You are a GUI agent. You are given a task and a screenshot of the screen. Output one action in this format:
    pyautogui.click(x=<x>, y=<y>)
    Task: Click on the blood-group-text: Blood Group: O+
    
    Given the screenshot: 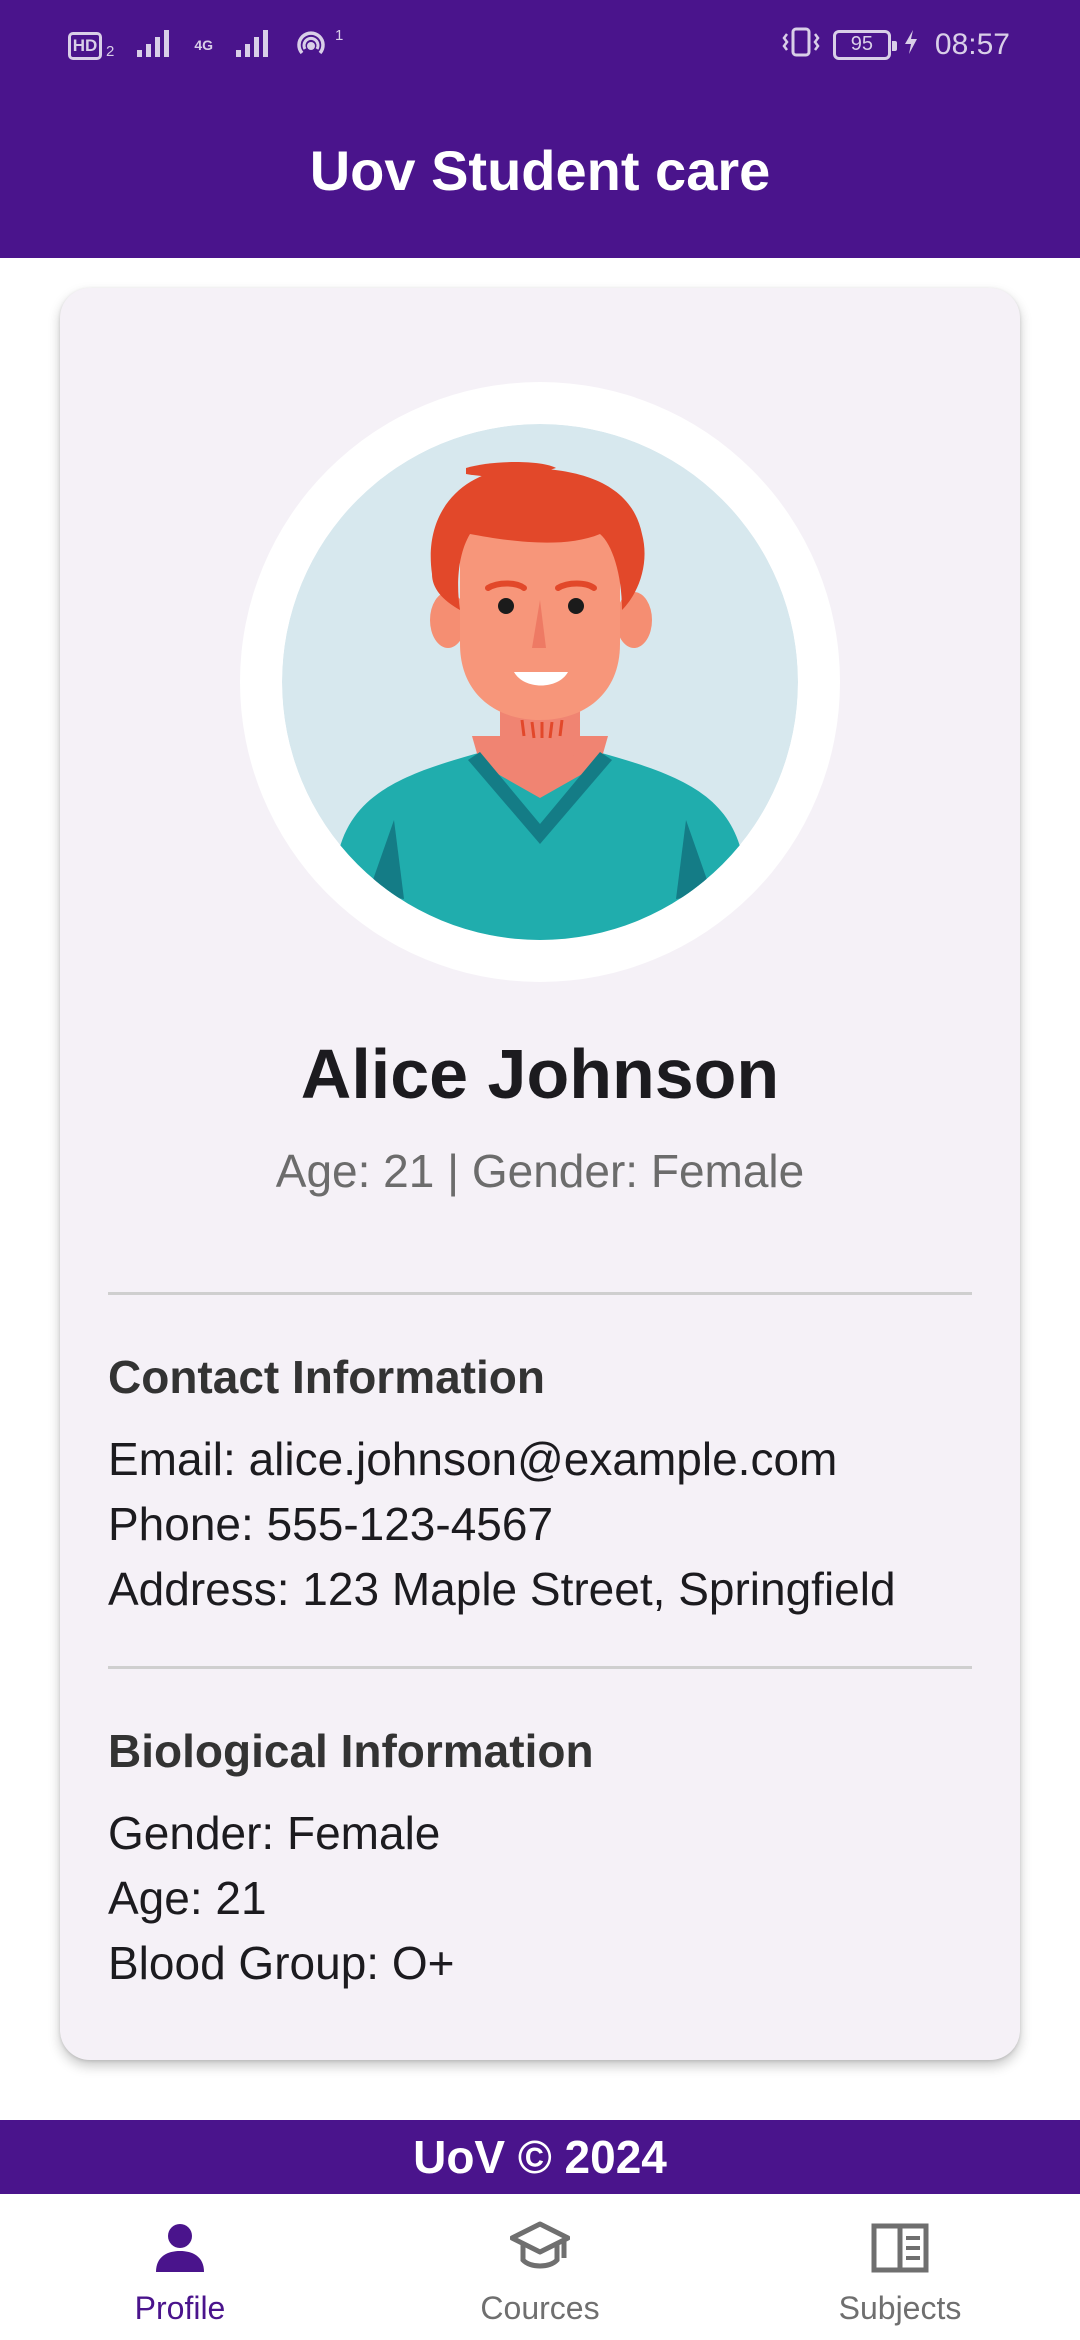 What is the action you would take?
    pyautogui.click(x=281, y=1963)
    